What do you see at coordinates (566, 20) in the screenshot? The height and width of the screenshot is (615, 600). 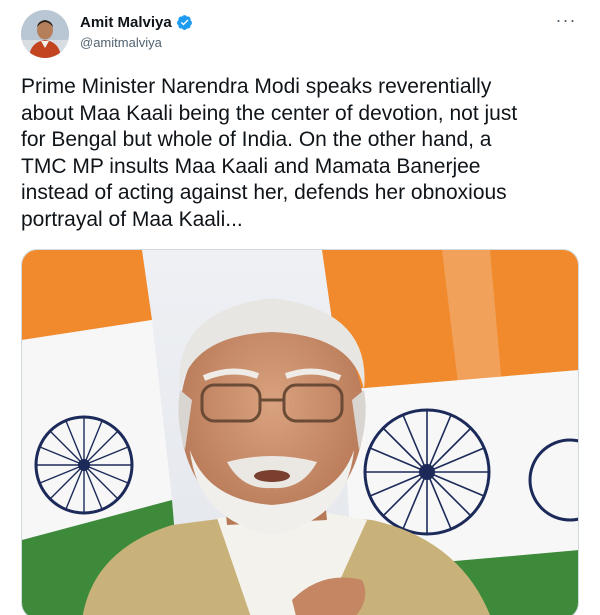 I see `more-options-icon: ···` at bounding box center [566, 20].